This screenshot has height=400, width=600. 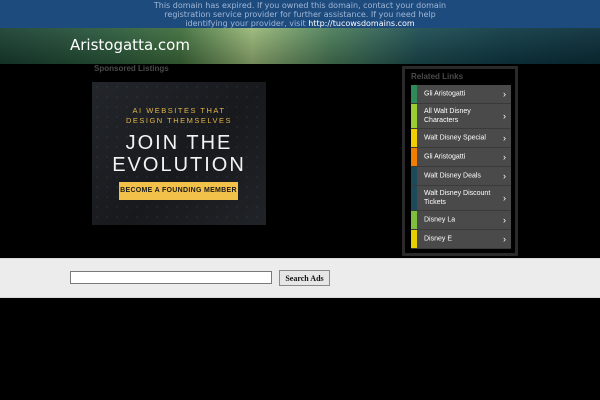 I want to click on site-header: Aristogatta.com, so click(x=300, y=46).